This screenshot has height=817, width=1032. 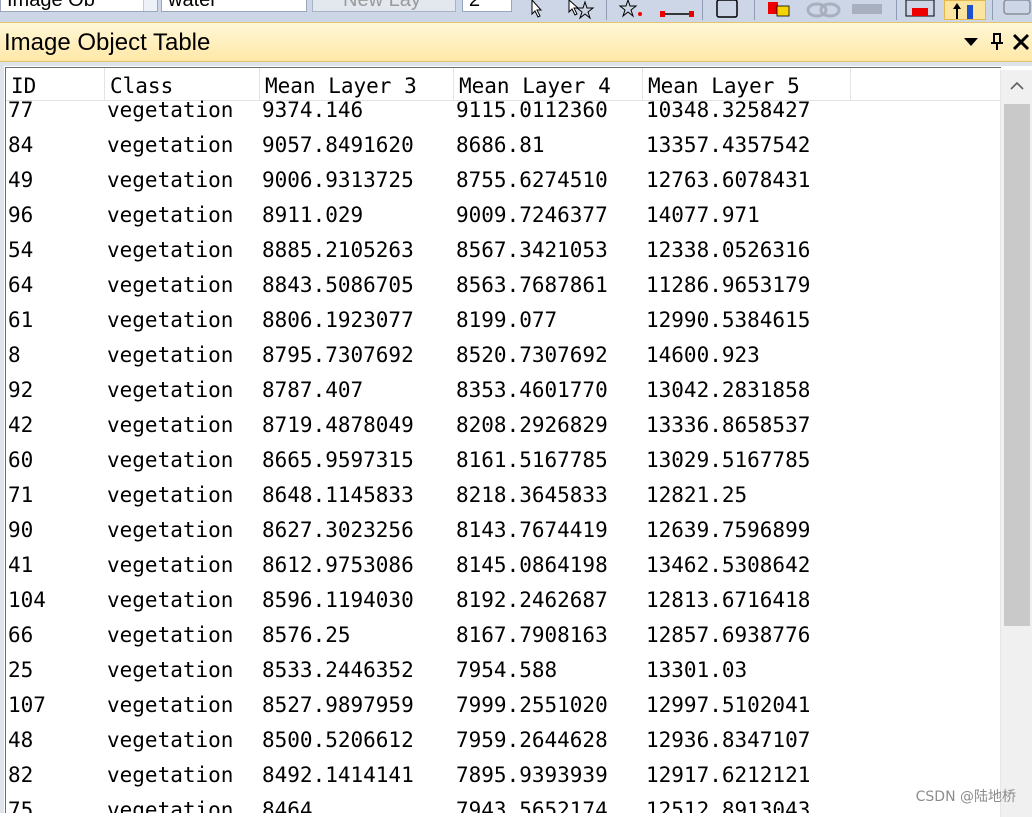 I want to click on cell-id: 8, so click(x=14, y=360).